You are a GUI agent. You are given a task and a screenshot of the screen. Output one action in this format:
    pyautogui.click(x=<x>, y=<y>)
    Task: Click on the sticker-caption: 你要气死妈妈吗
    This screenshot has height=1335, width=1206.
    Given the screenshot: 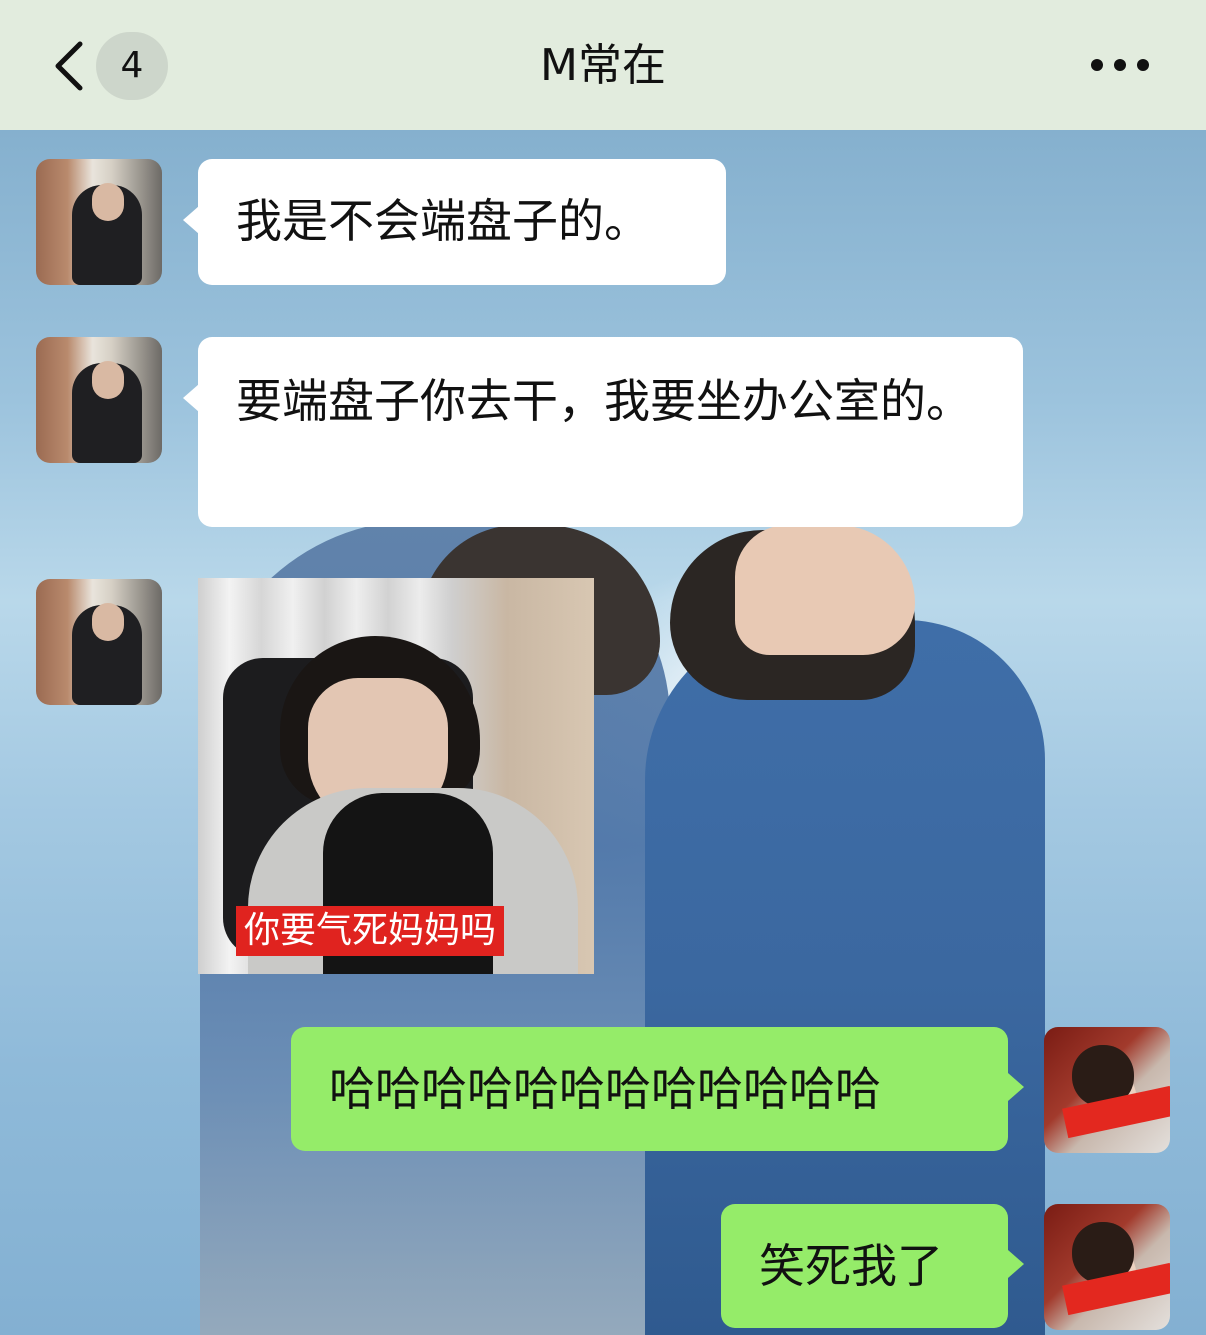 What is the action you would take?
    pyautogui.click(x=370, y=931)
    